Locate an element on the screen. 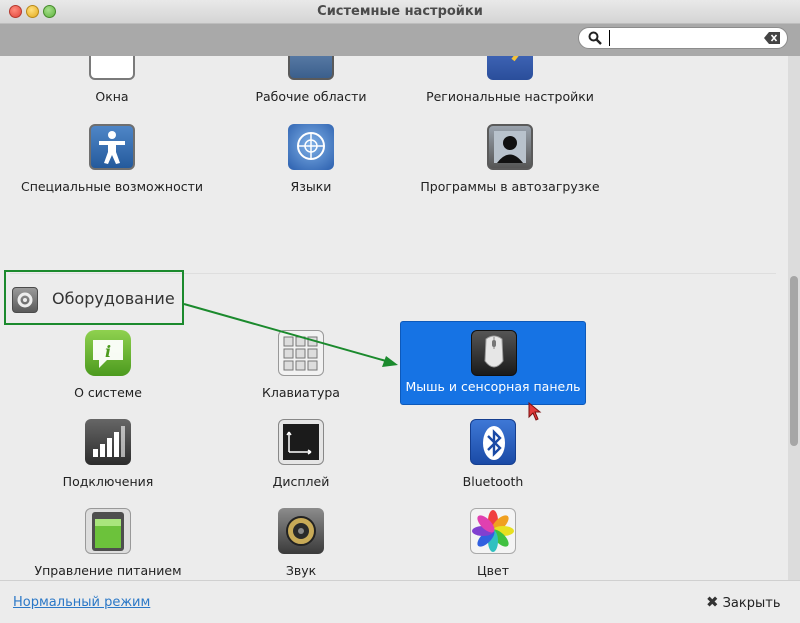 The image size is (800, 623). search-input is located at coordinates (684, 38).